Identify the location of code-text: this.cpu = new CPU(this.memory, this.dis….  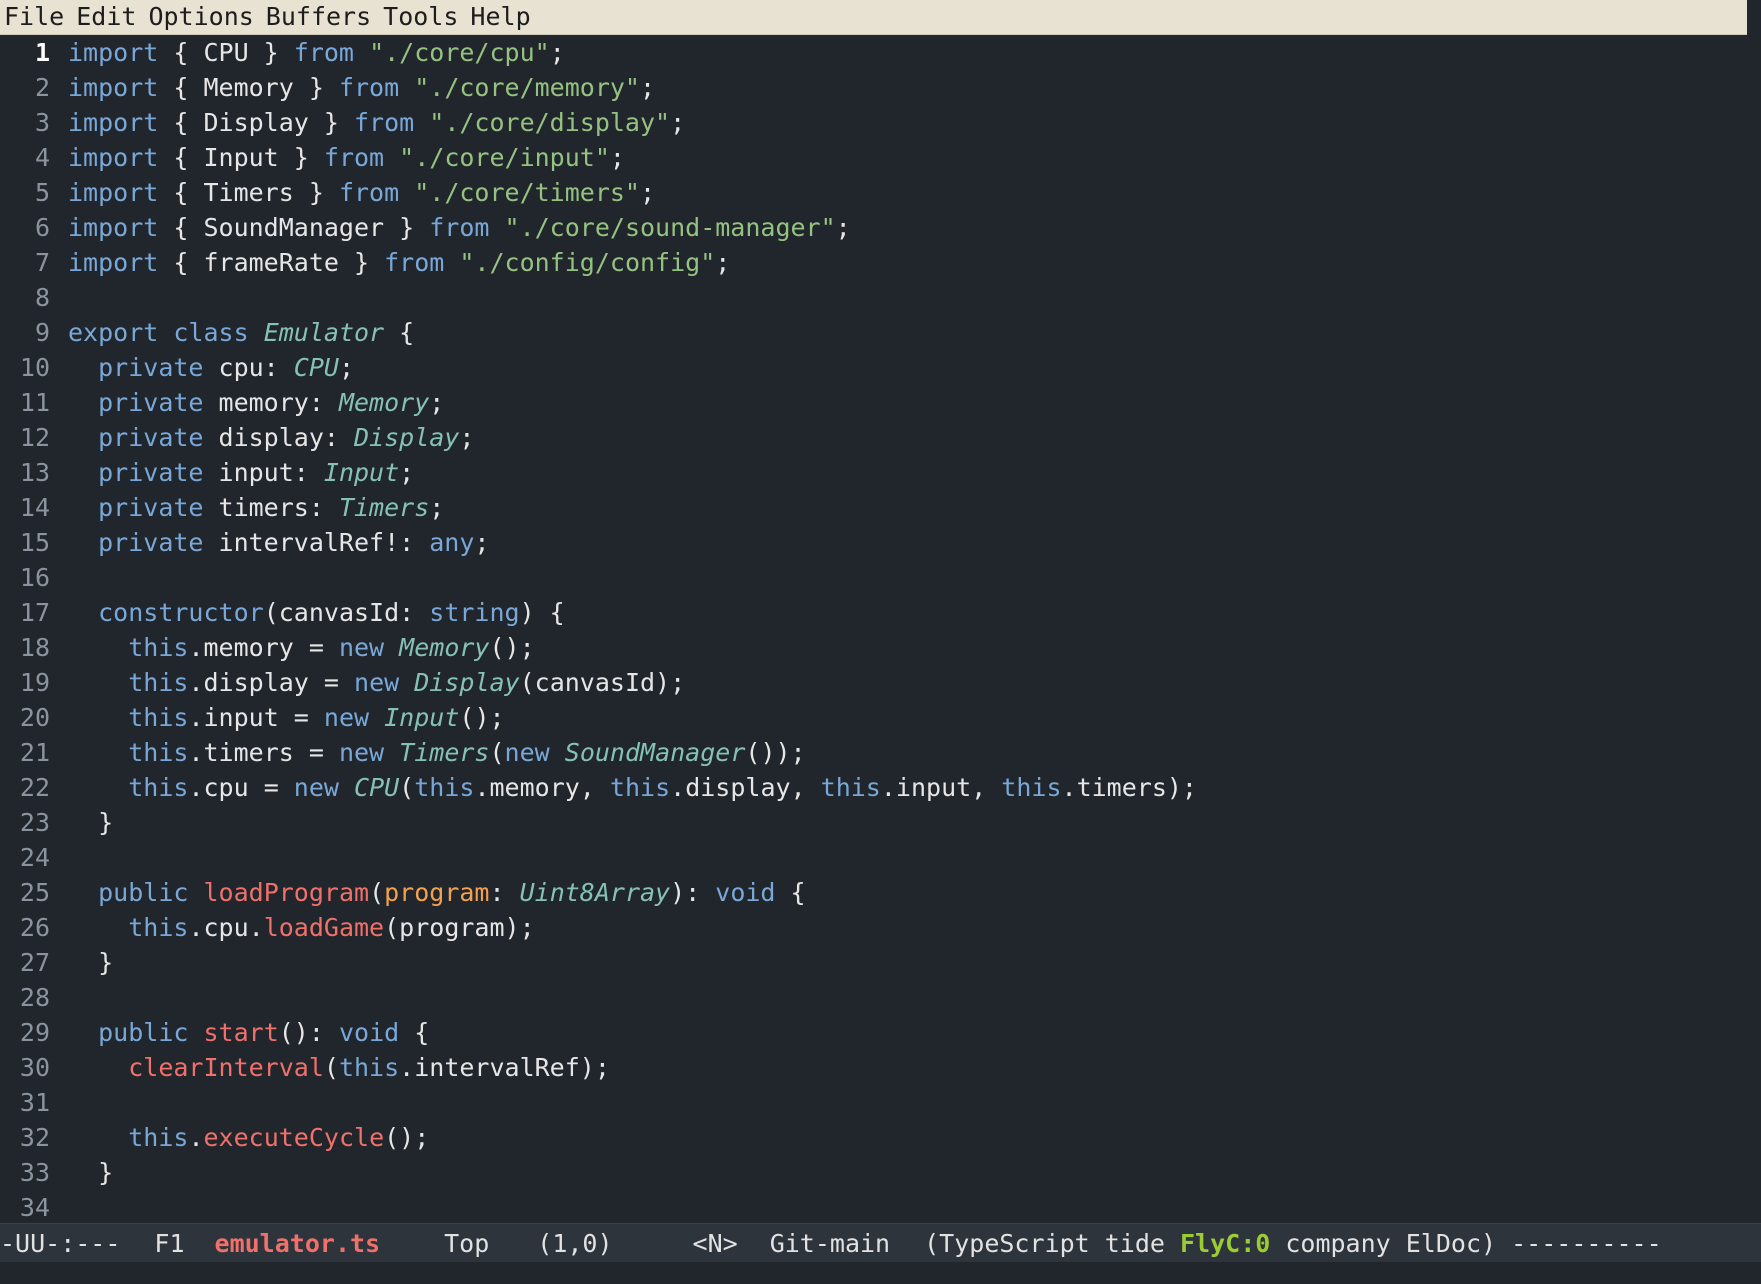
(623, 787).